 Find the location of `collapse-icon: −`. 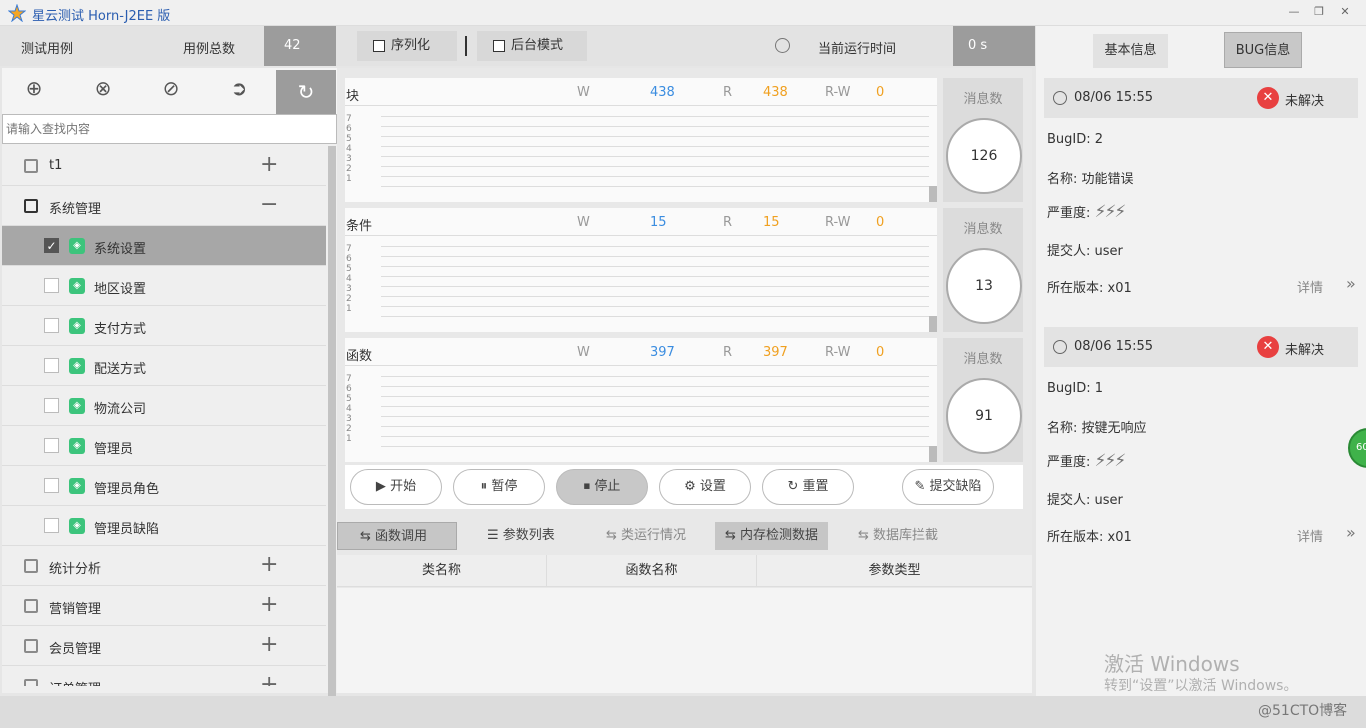

collapse-icon: − is located at coordinates (269, 204).